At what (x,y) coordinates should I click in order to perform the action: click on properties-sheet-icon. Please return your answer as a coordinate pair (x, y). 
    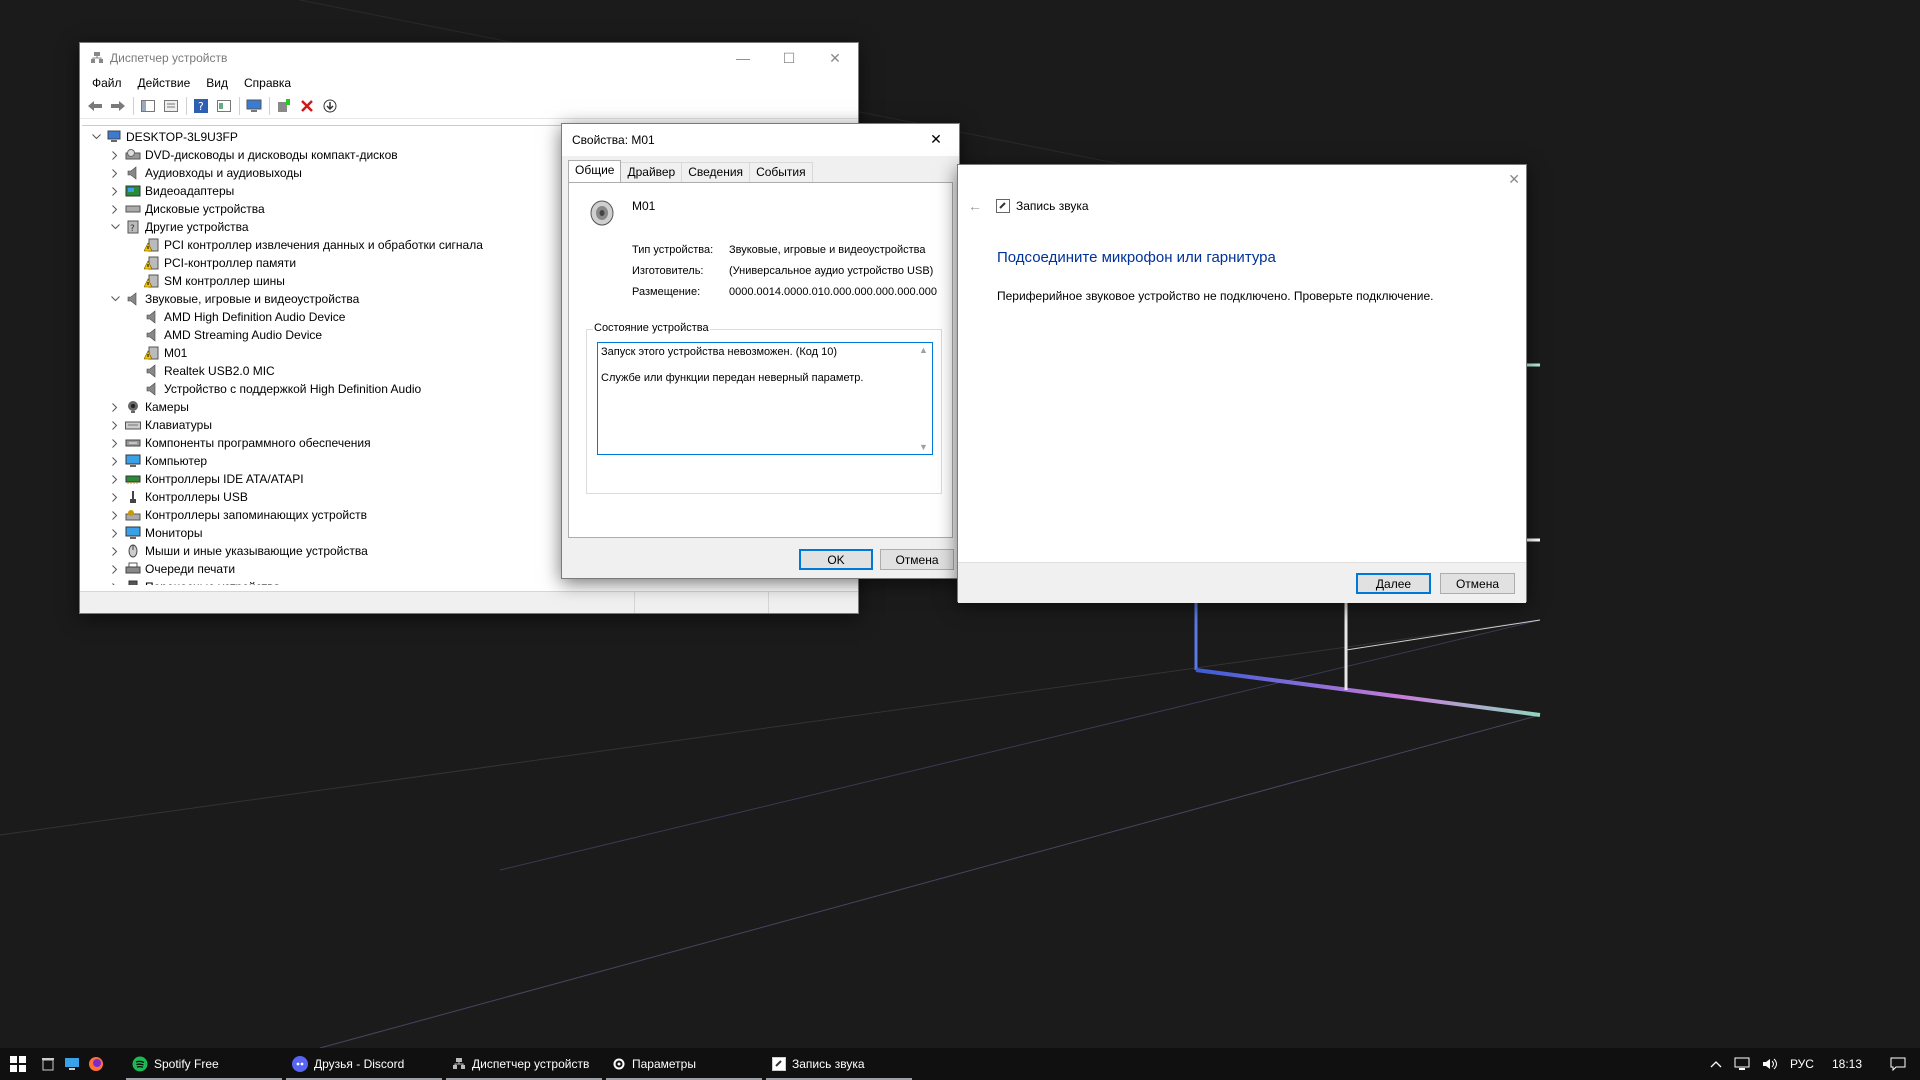
    Looking at the image, I should click on (171, 106).